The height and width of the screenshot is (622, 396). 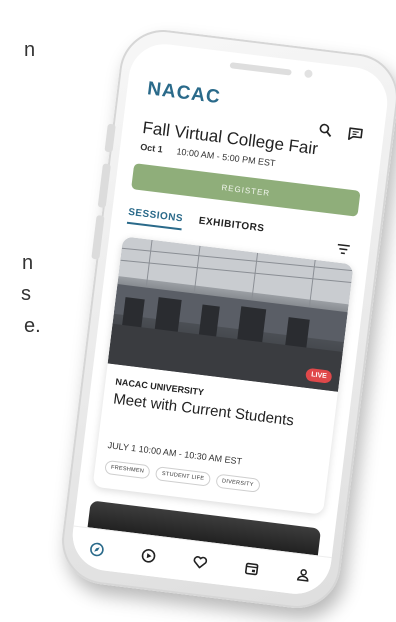 What do you see at coordinates (28, 263) in the screenshot?
I see `side-text-fragment-2: n` at bounding box center [28, 263].